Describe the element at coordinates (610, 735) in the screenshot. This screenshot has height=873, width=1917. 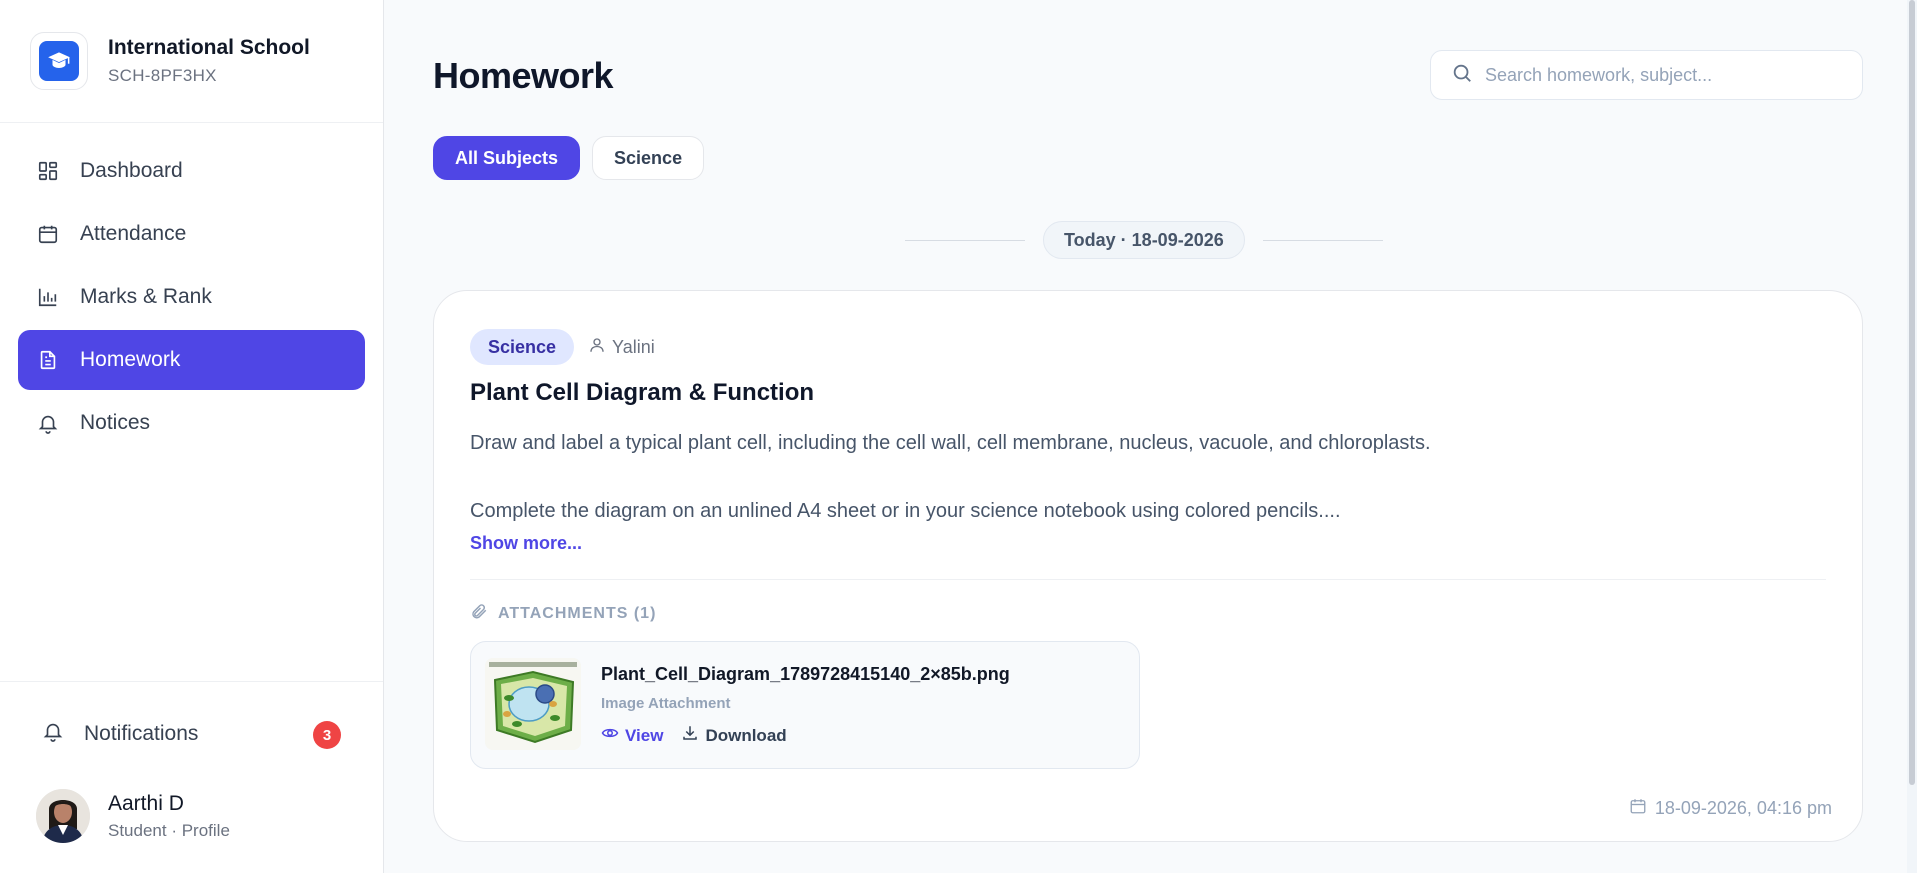
I see `eye-icon` at that location.